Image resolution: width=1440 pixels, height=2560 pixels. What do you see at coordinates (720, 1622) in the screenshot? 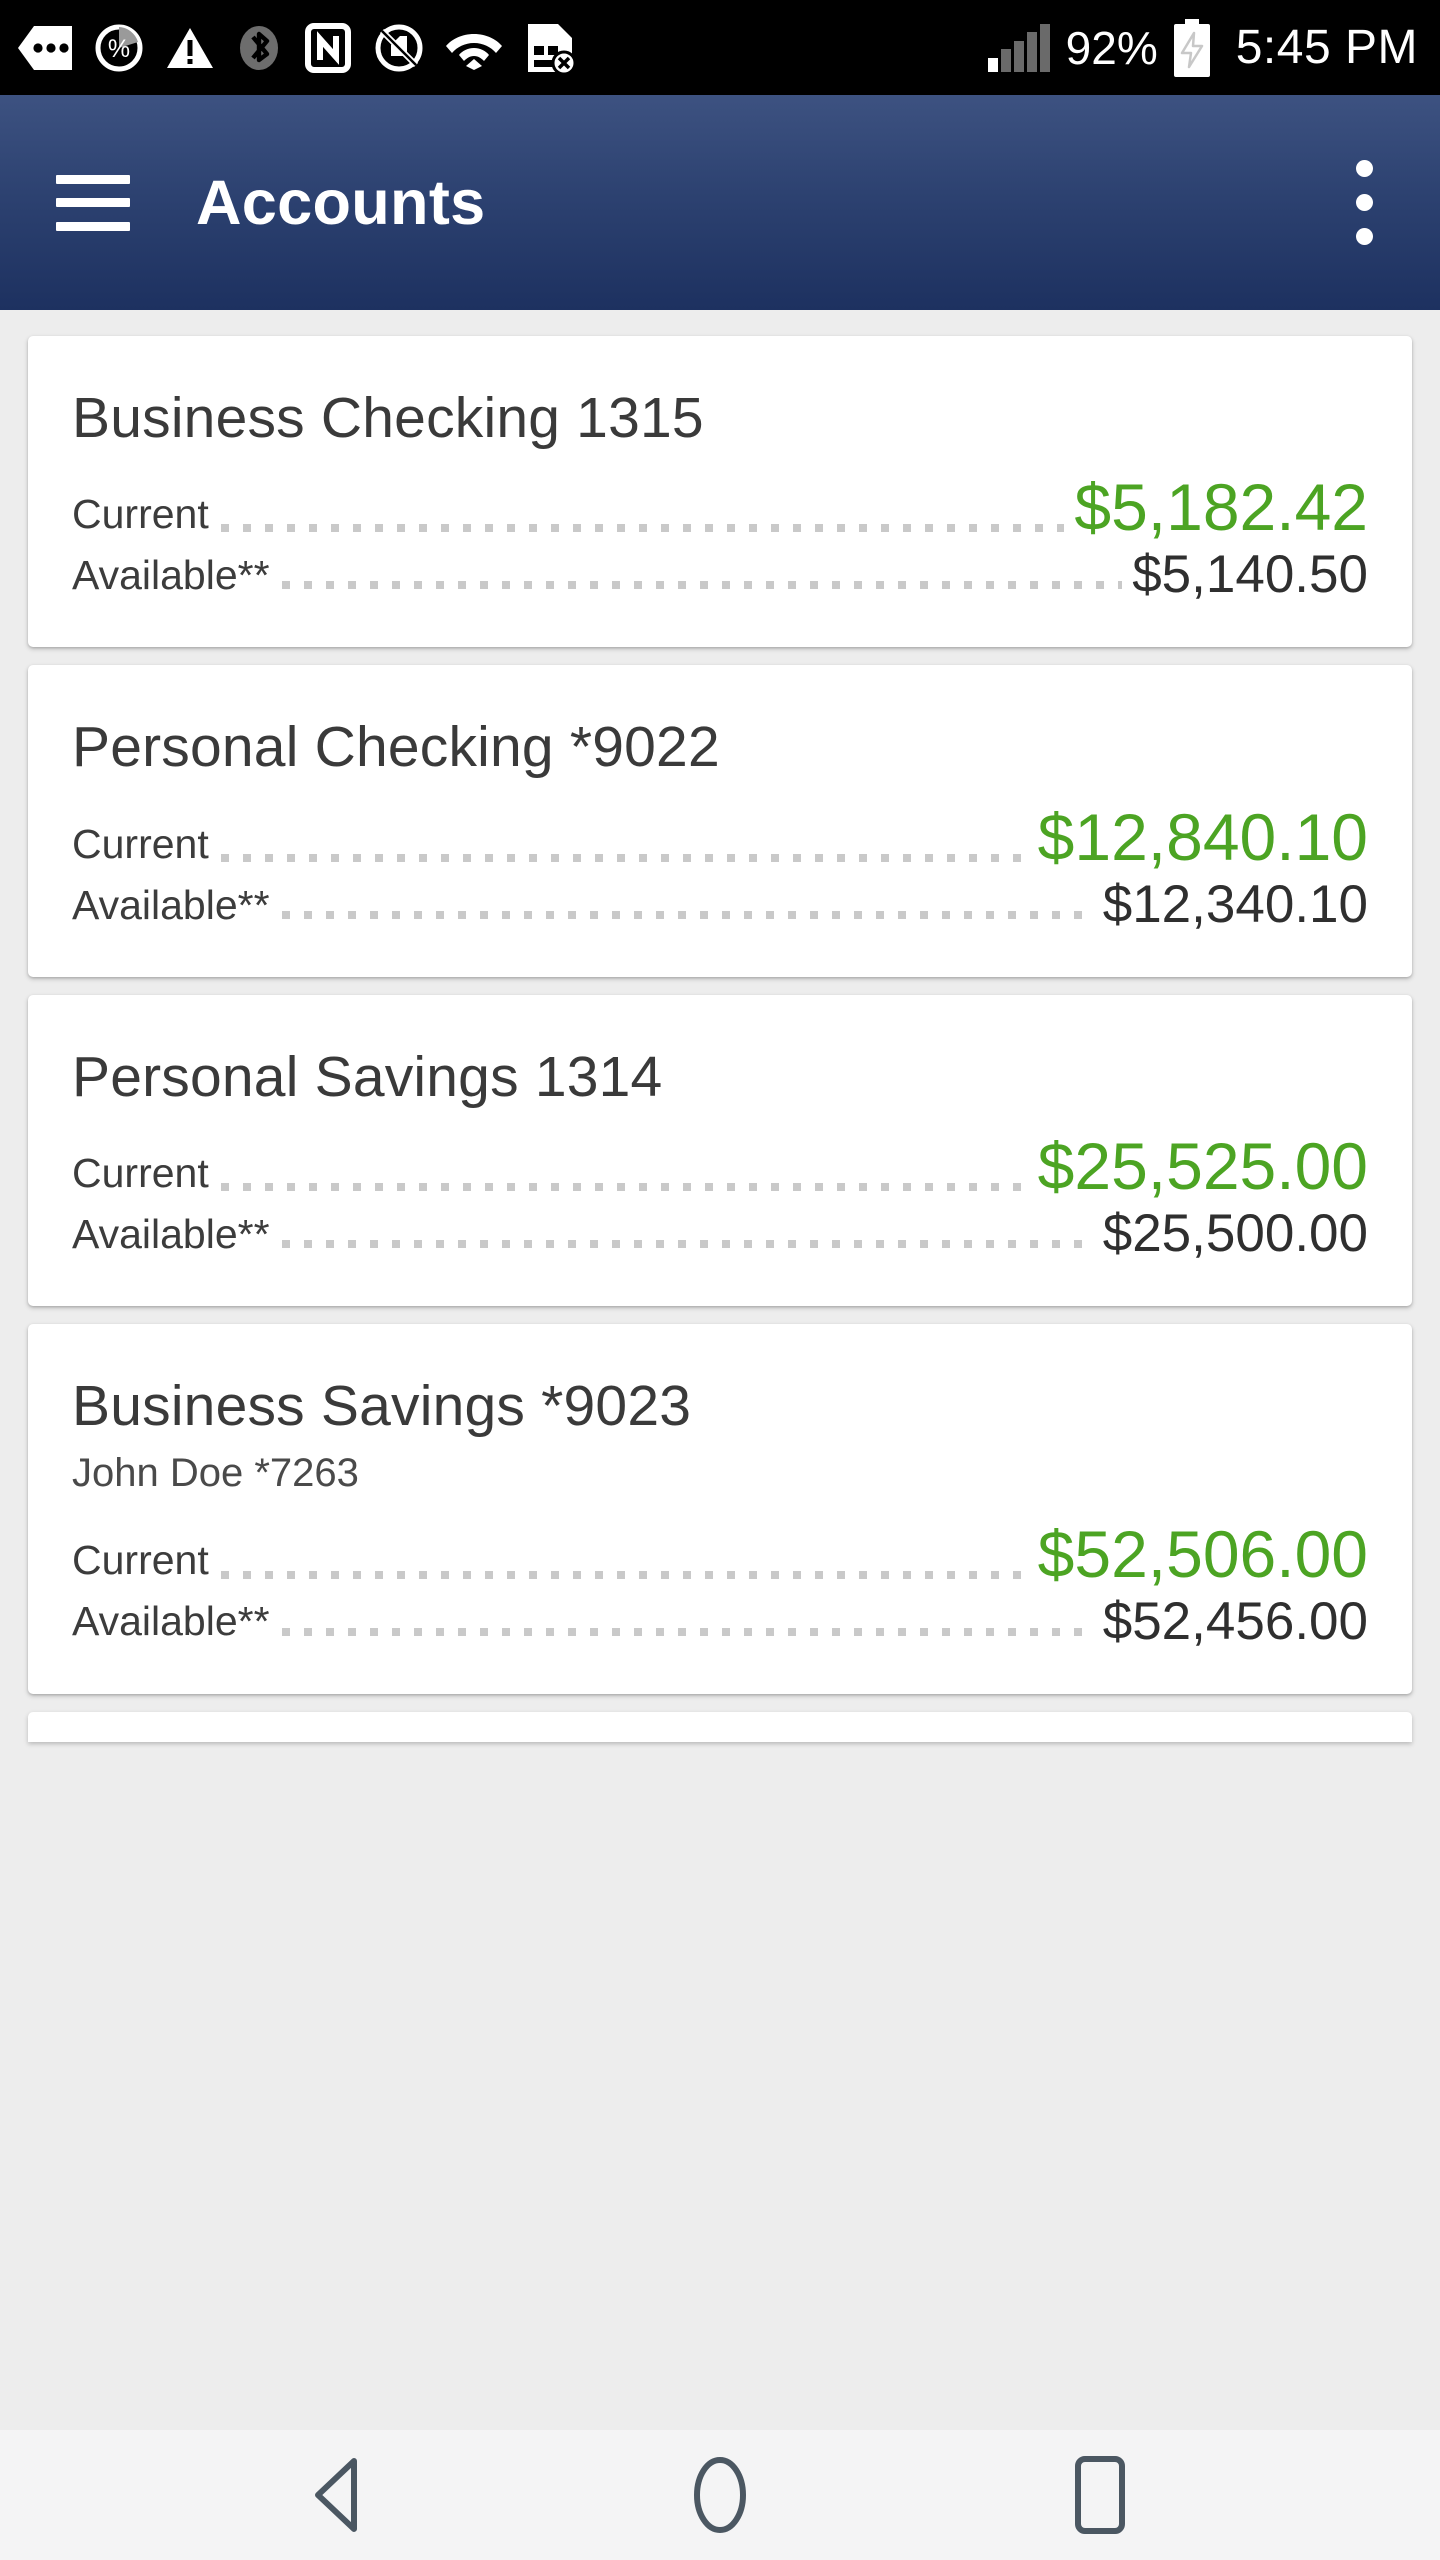
I see `available-balance-row: Available** $52,456.00` at bounding box center [720, 1622].